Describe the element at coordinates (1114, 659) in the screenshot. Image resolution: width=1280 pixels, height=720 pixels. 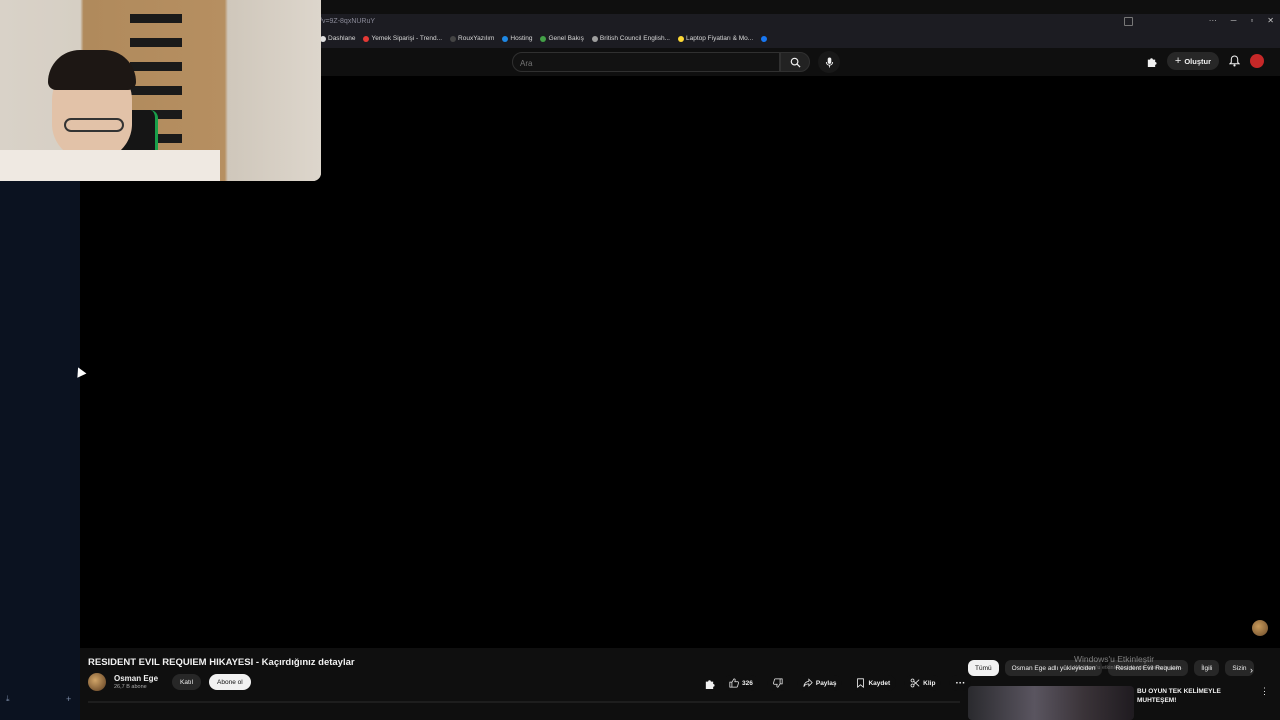
I see `windows-activation-title: Windows'u Etkinleştir` at that location.